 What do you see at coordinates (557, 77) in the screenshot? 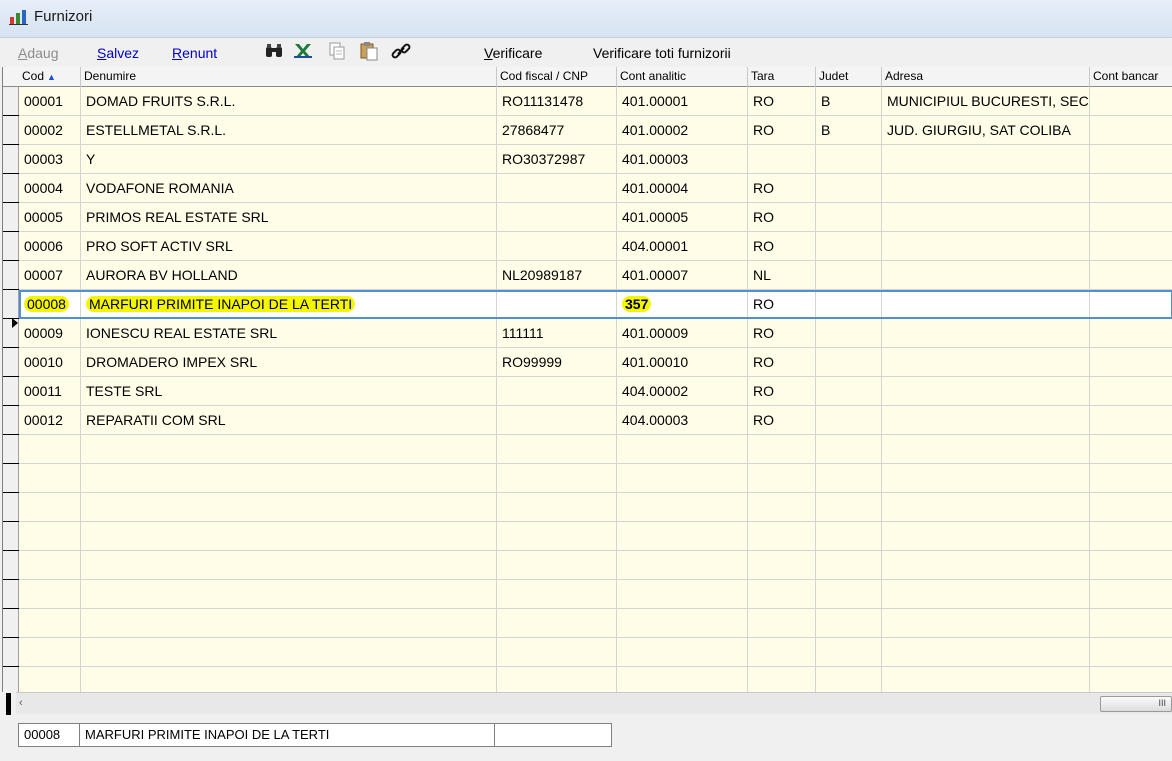
I see `column-header-cod-fiscal: Cod fiscal / CNP` at bounding box center [557, 77].